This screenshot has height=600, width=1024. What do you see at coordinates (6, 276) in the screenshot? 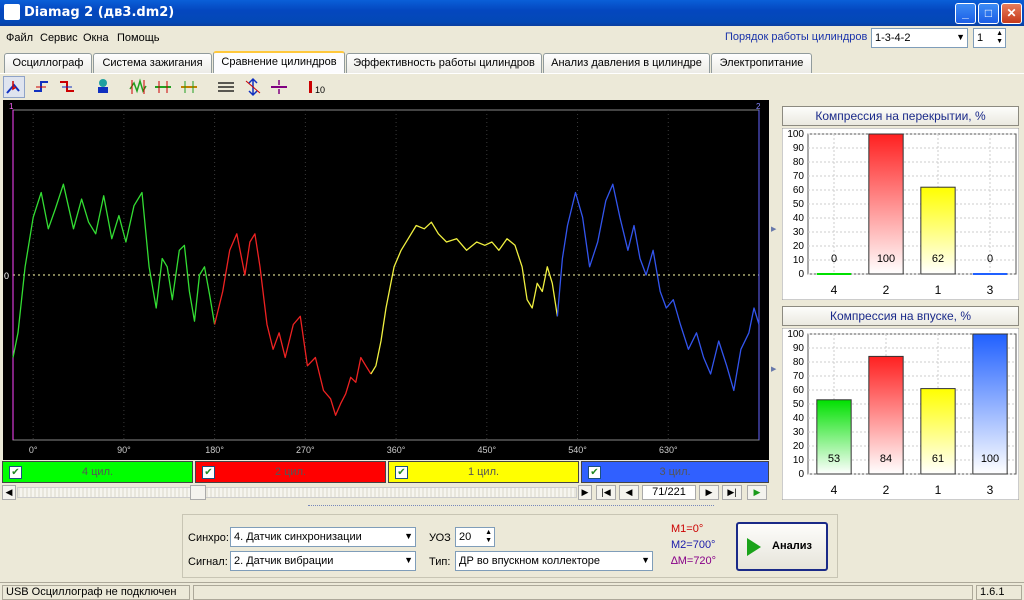
I see `zero-label: 0` at bounding box center [6, 276].